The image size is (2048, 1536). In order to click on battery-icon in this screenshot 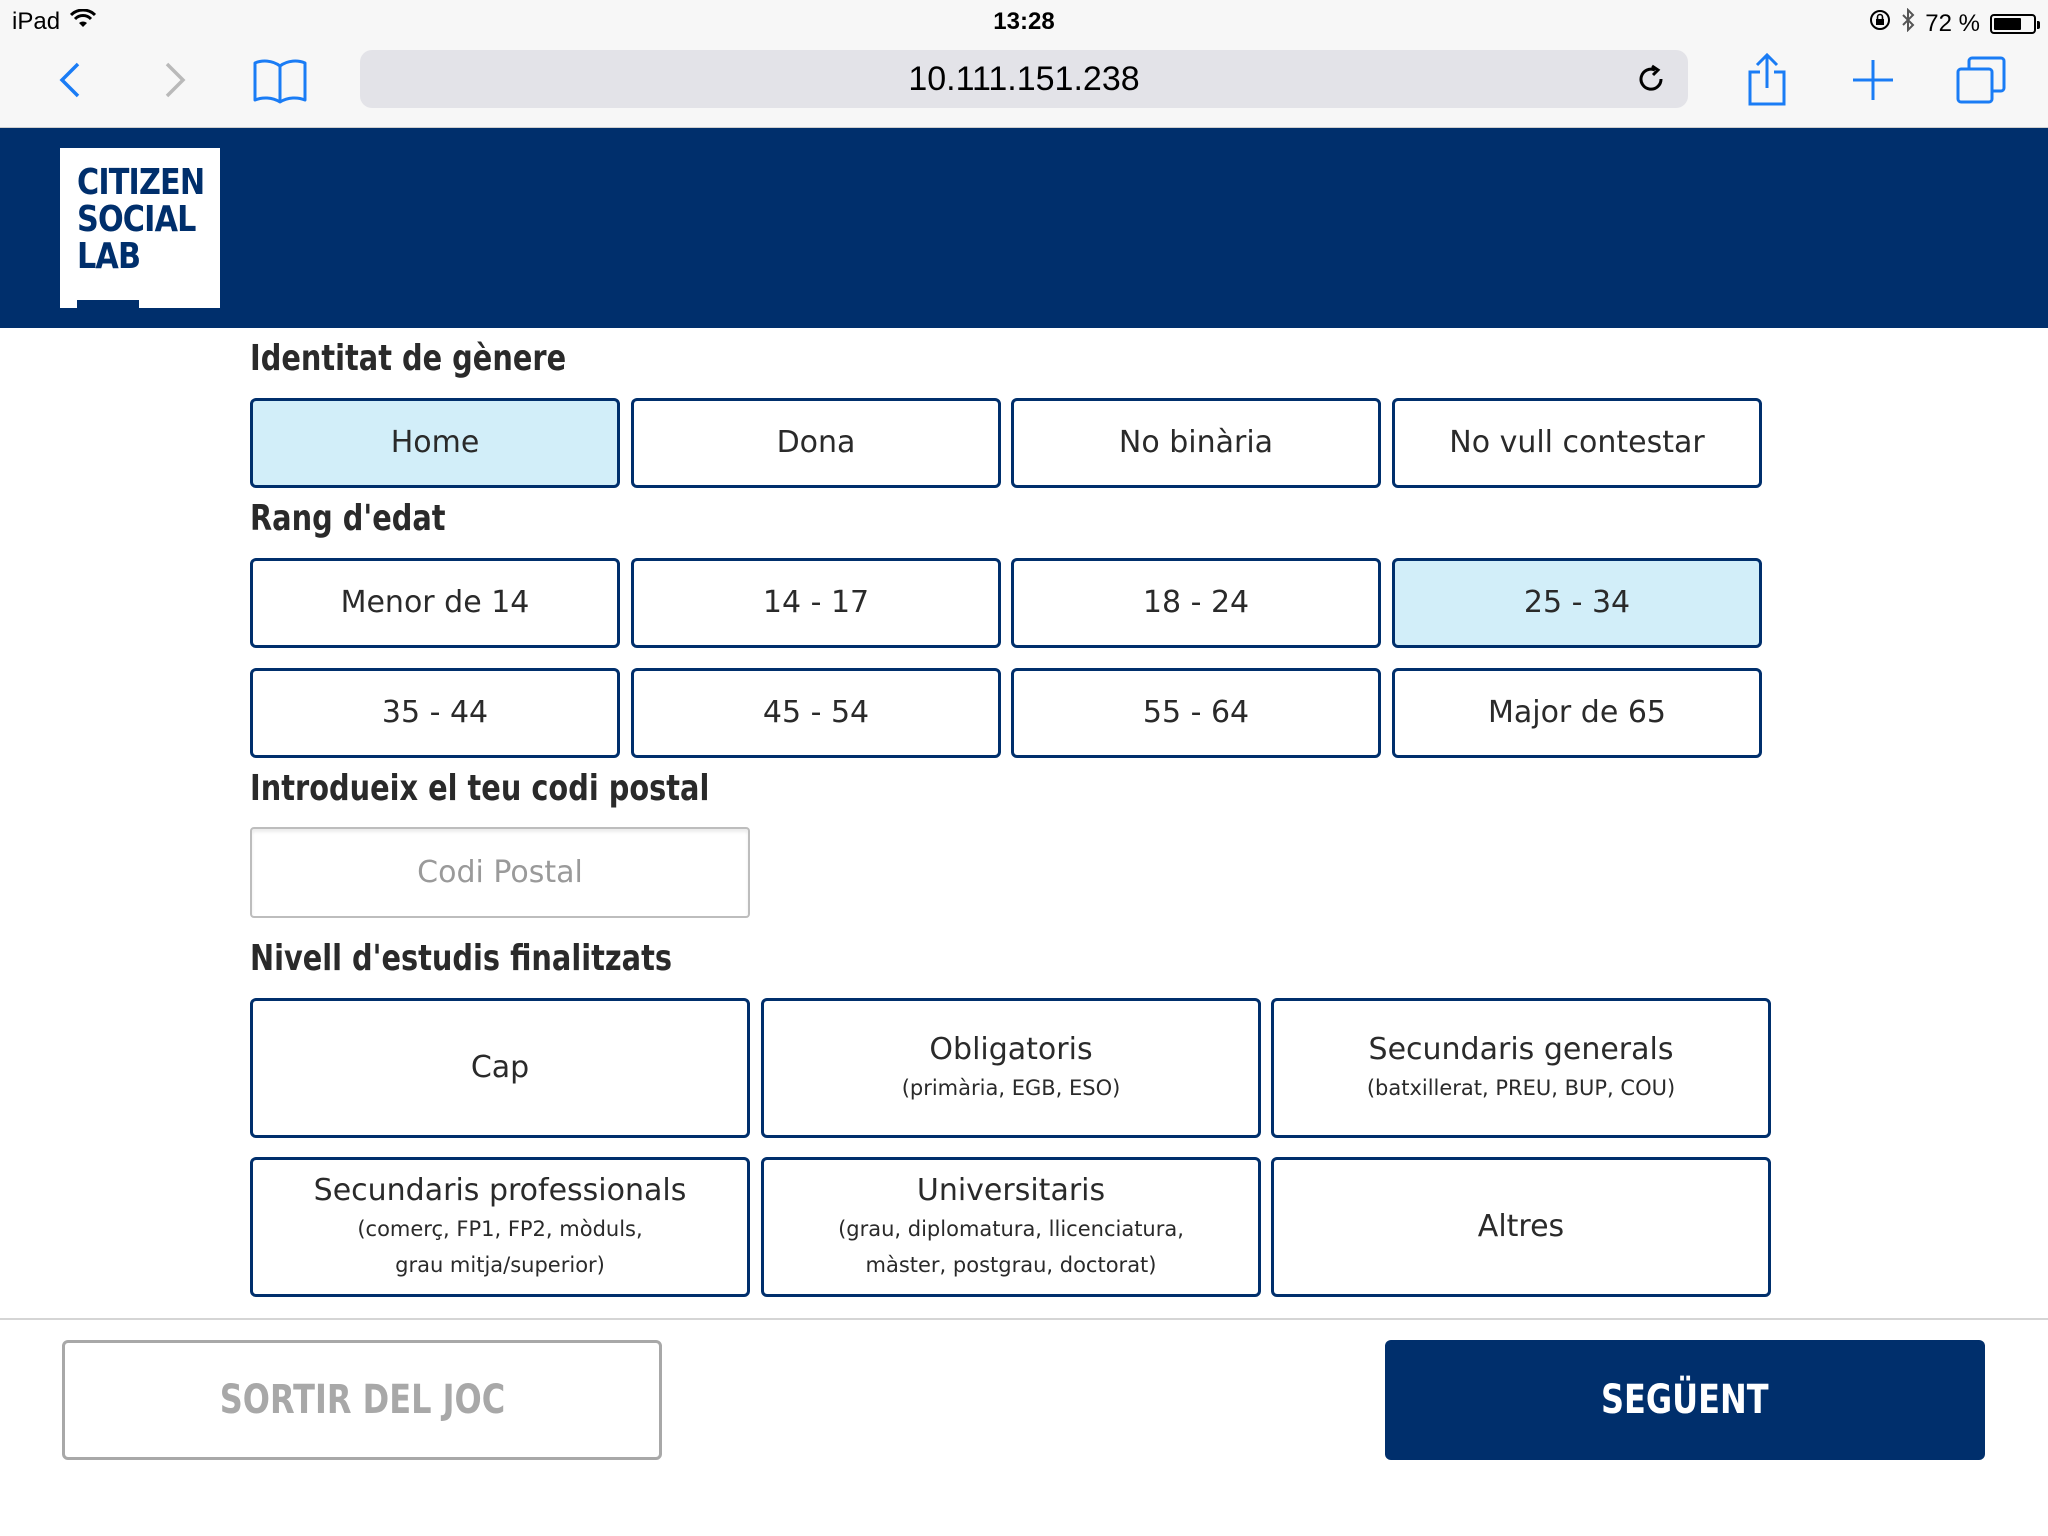, I will do `click(2015, 23)`.